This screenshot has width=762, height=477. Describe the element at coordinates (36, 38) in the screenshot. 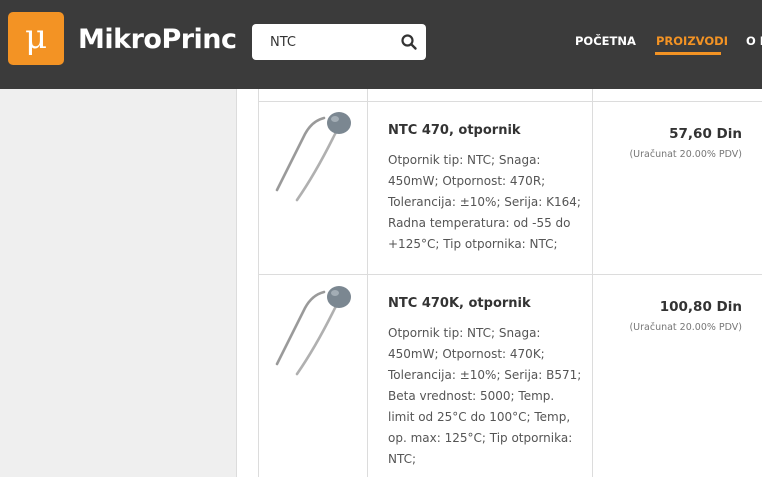

I see `logo-icon: μ` at that location.